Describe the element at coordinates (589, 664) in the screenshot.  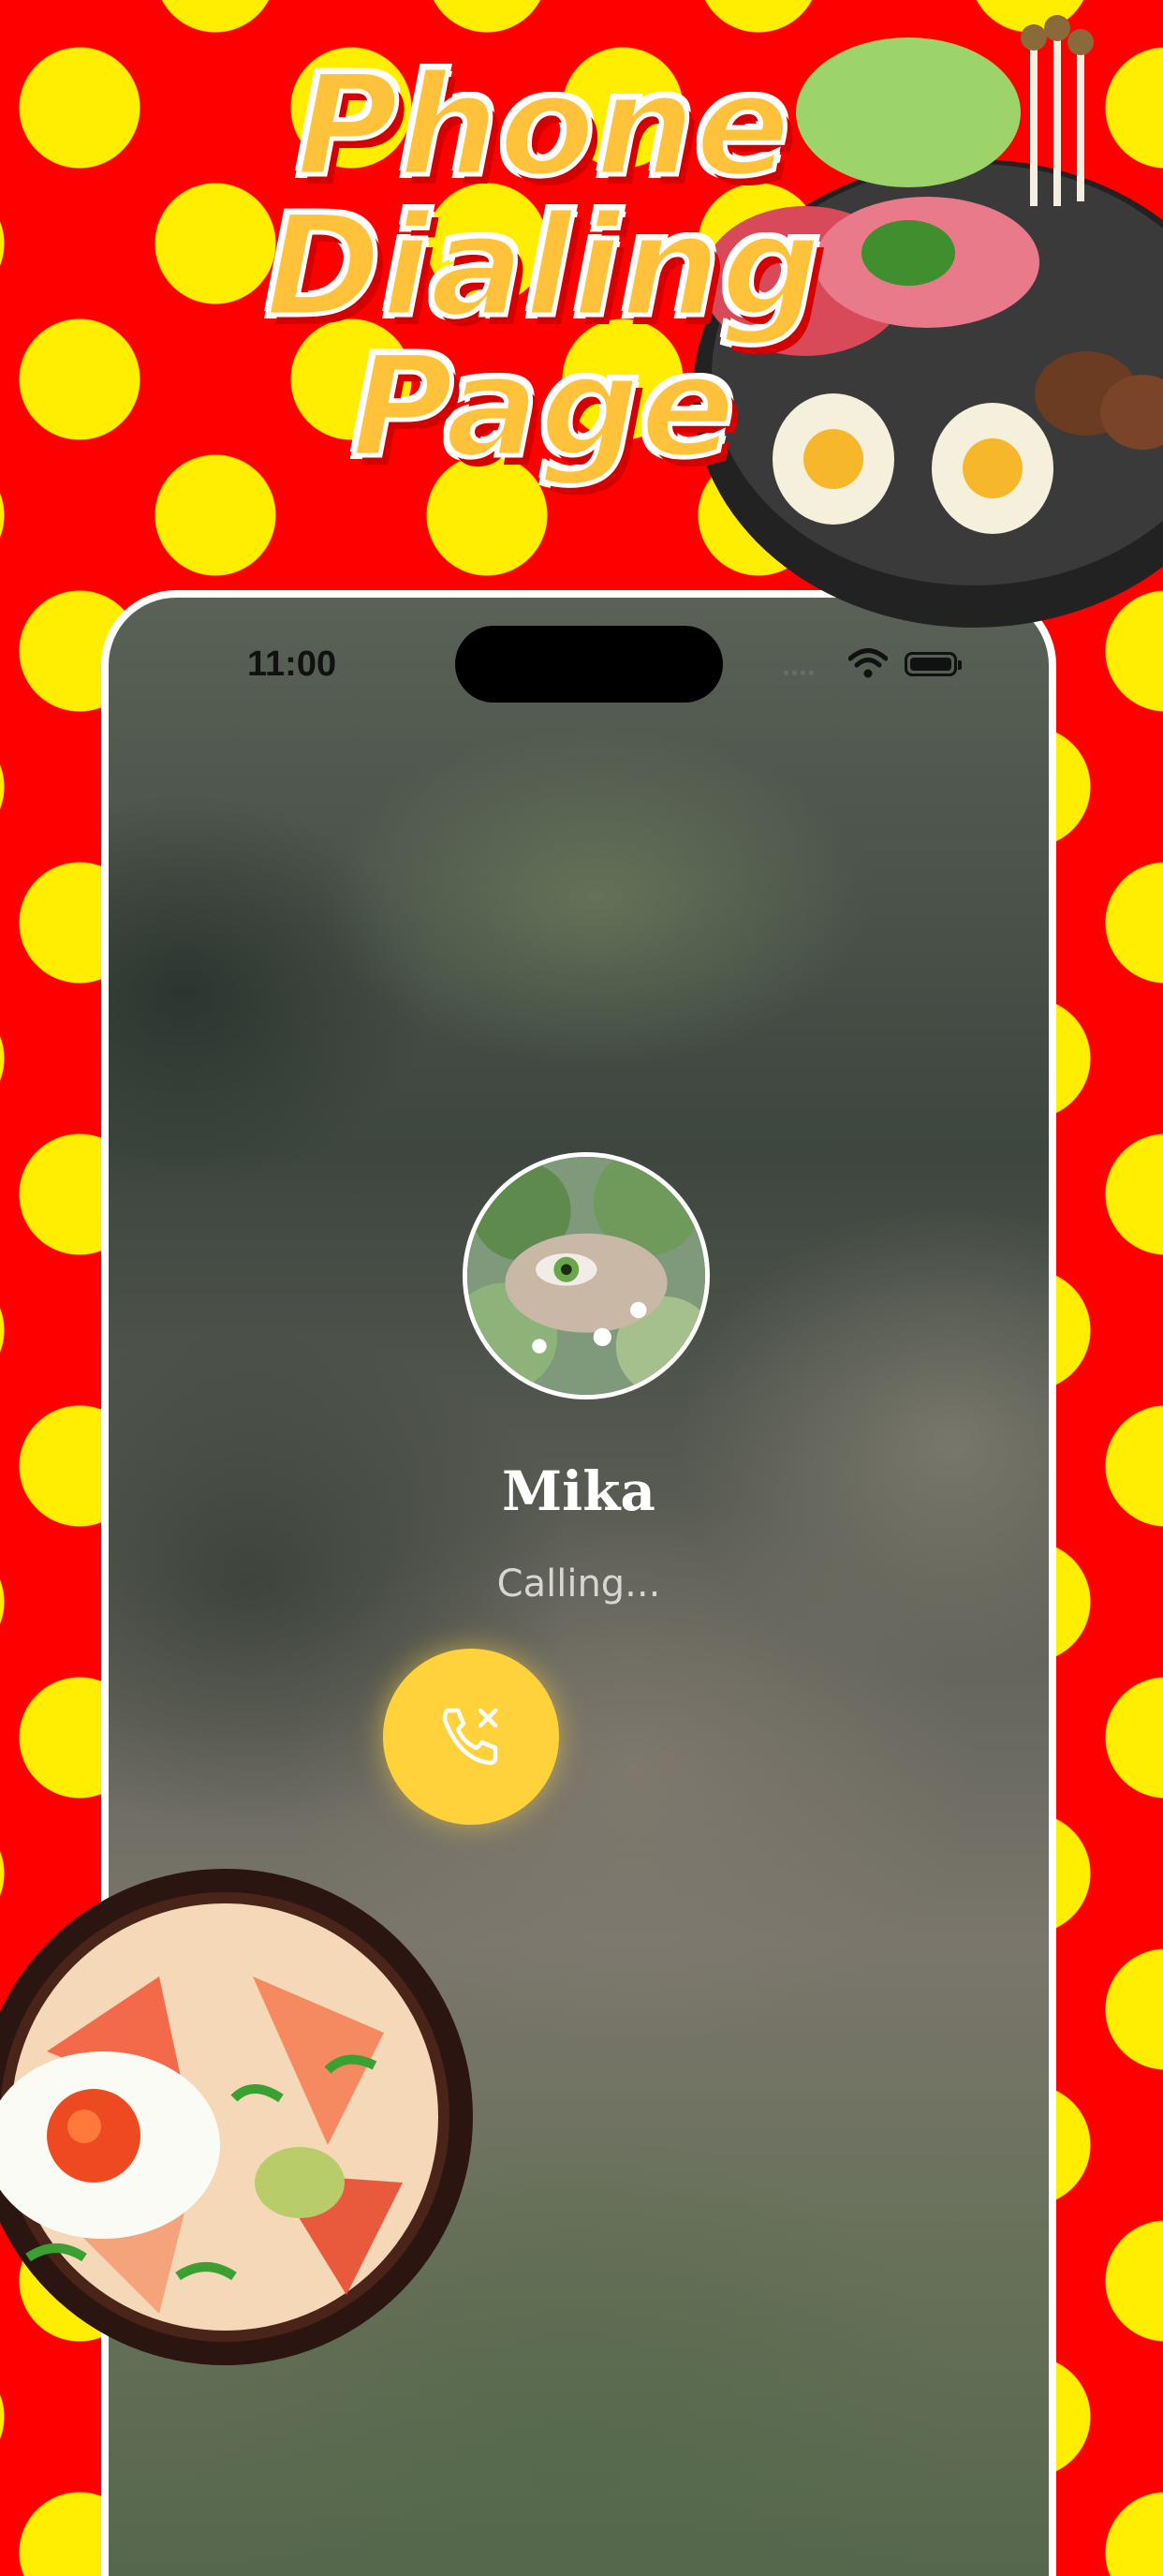
I see `dynamic-island` at that location.